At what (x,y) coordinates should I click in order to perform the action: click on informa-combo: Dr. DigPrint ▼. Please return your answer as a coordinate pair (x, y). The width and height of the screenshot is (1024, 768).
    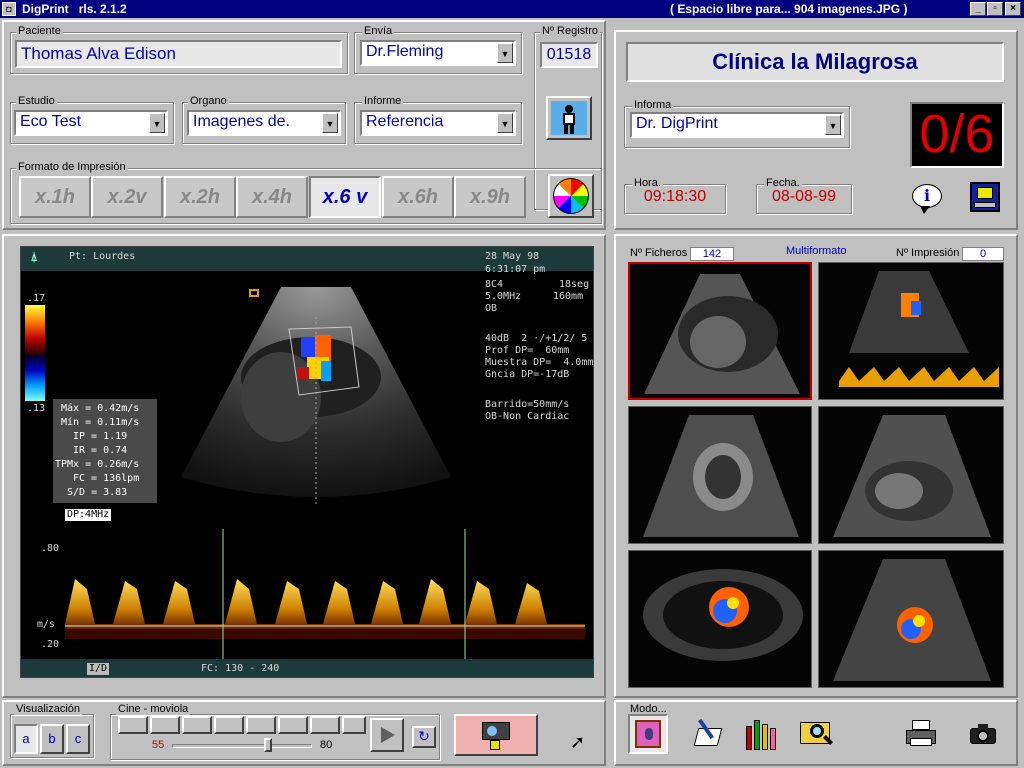
    Looking at the image, I should click on (737, 125).